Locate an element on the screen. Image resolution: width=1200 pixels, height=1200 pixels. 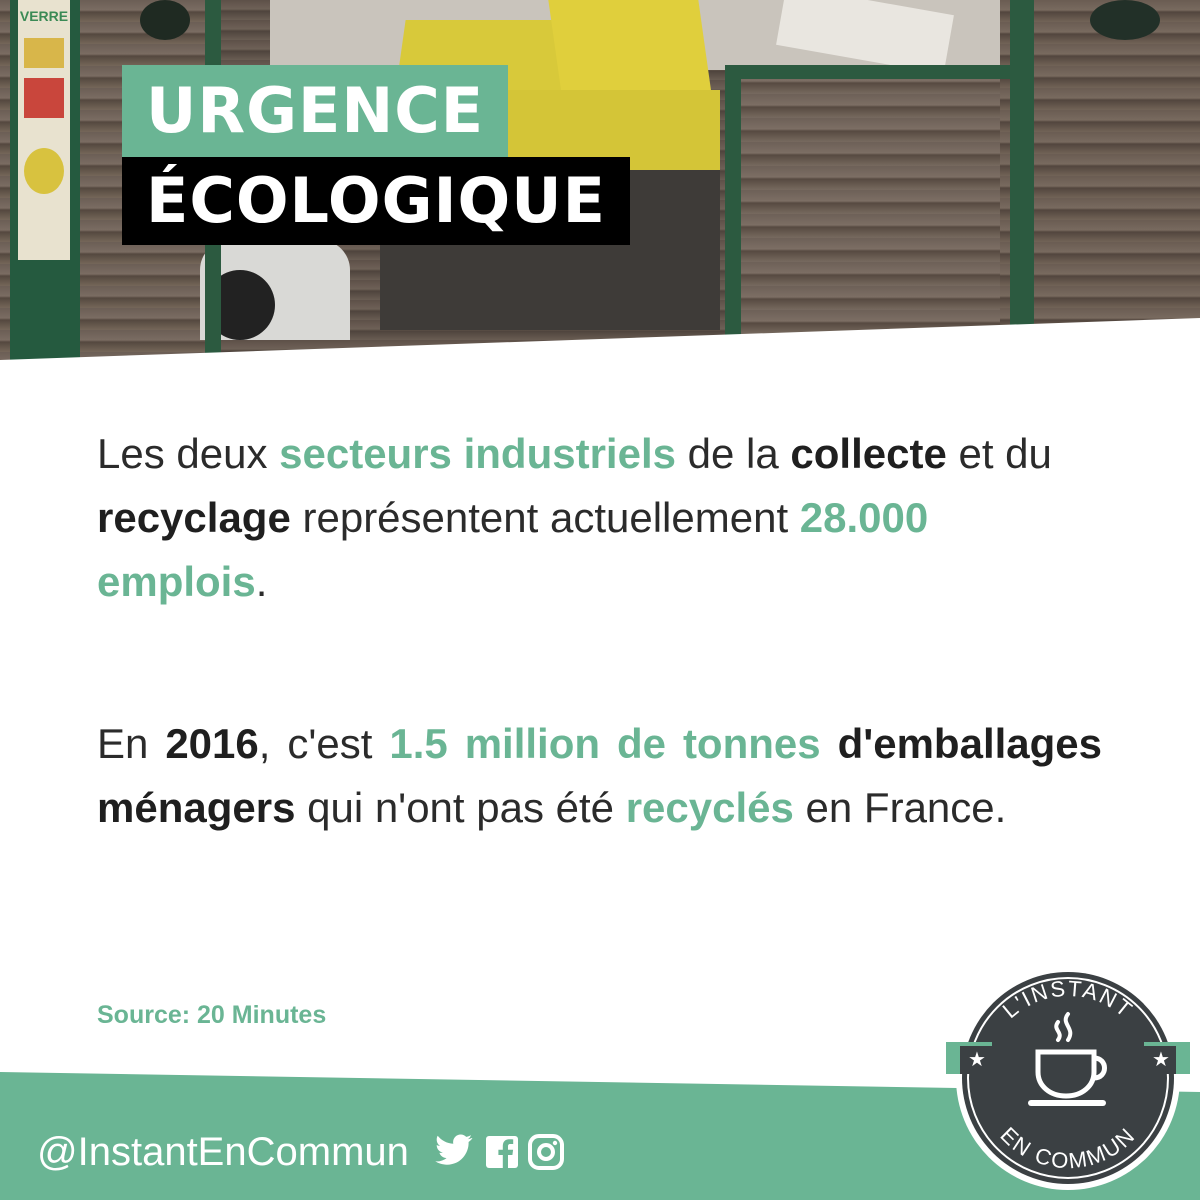
social-icons is located at coordinates (499, 1152).